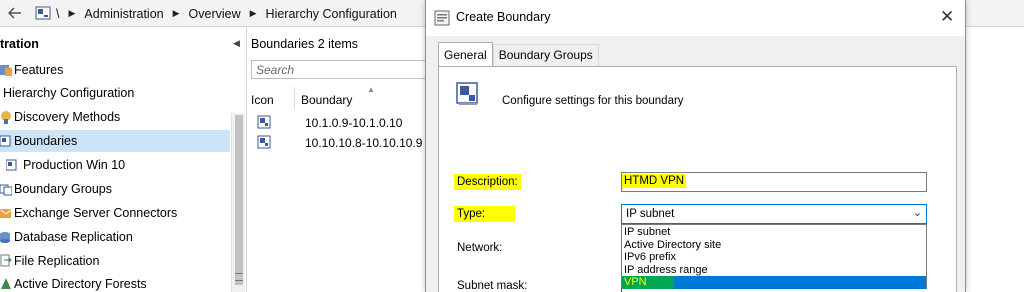 This screenshot has width=1024, height=292. What do you see at coordinates (917, 212) in the screenshot?
I see `chevron-down-icon: ⌄` at bounding box center [917, 212].